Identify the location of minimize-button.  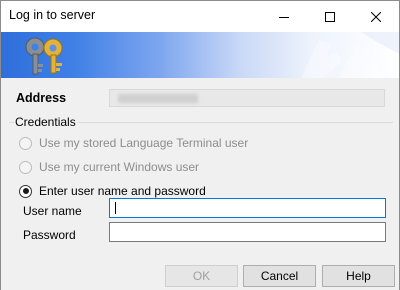
(284, 16).